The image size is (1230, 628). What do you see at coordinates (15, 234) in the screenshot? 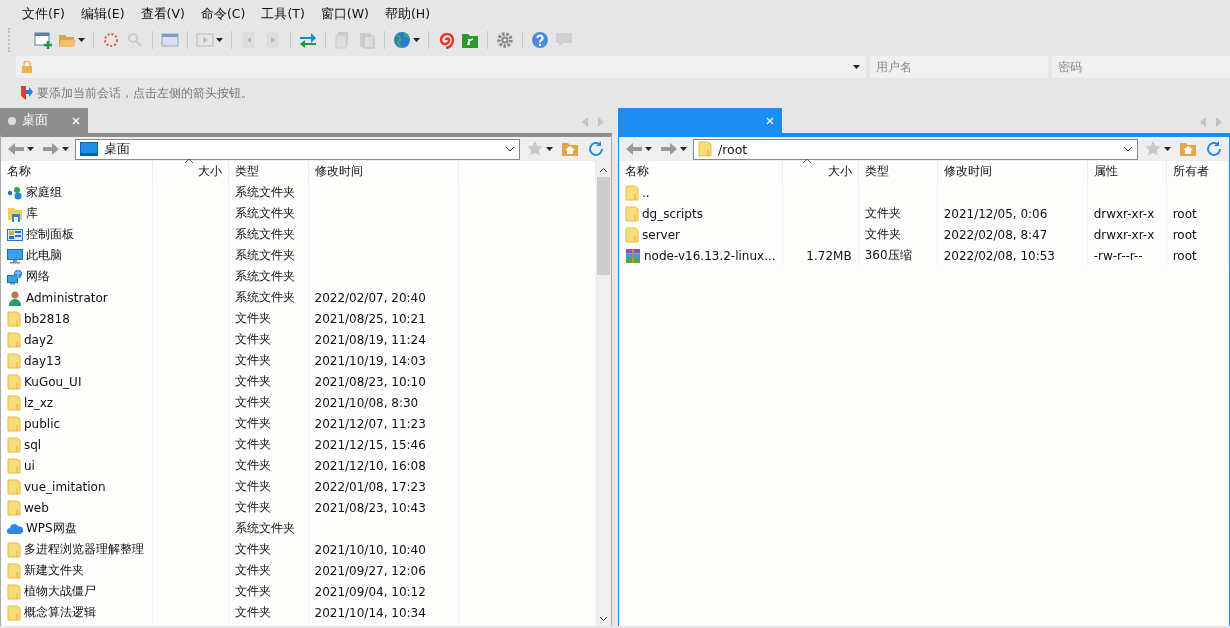
I see `control-panel-icon` at bounding box center [15, 234].